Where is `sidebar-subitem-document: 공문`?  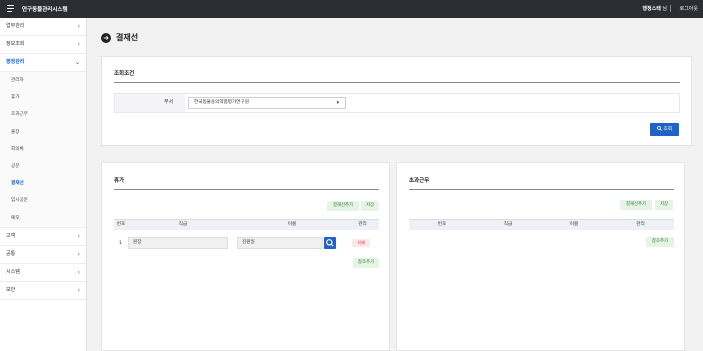 sidebar-subitem-document: 공문 is located at coordinates (43, 166).